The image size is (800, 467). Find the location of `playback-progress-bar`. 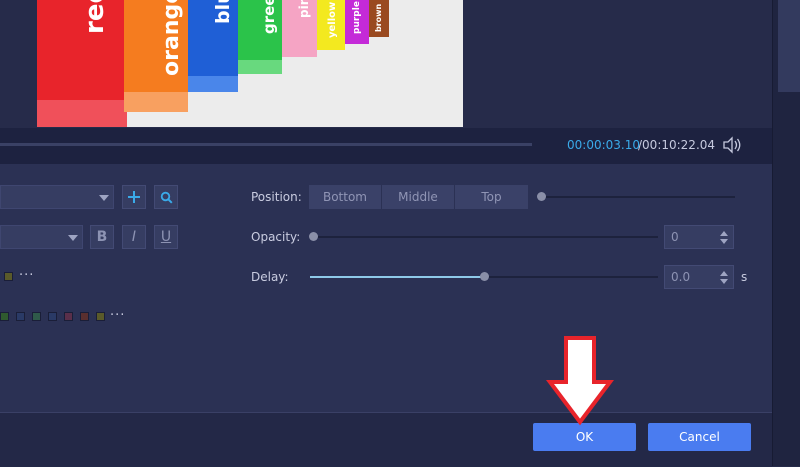

playback-progress-bar is located at coordinates (266, 144).